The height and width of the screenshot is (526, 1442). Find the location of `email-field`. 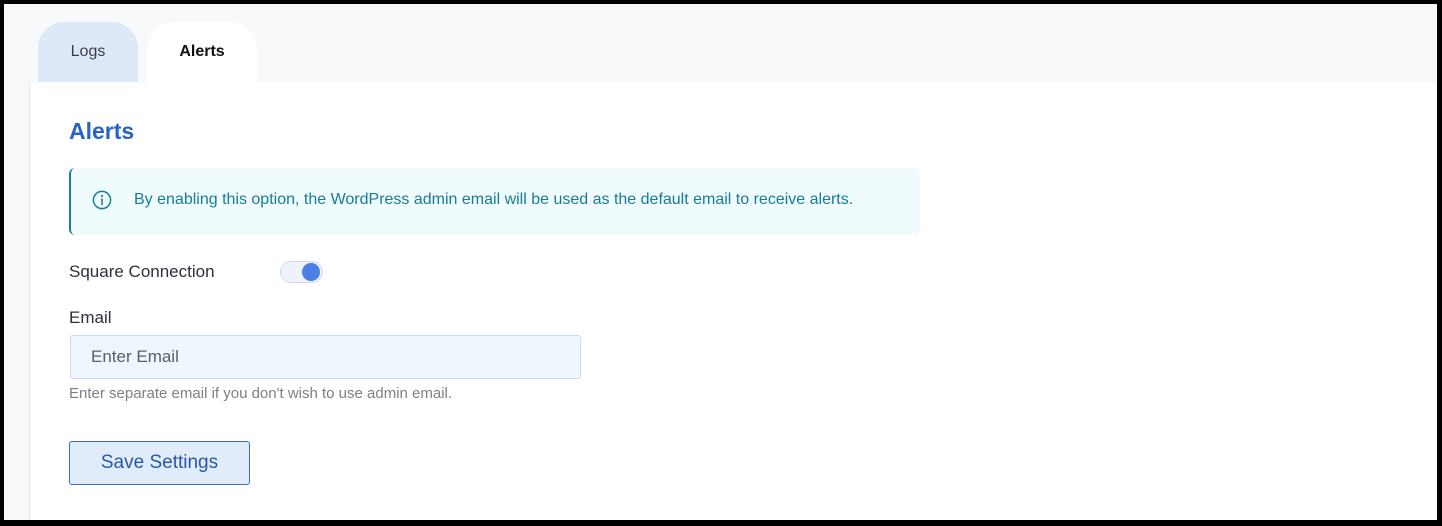

email-field is located at coordinates (325, 357).